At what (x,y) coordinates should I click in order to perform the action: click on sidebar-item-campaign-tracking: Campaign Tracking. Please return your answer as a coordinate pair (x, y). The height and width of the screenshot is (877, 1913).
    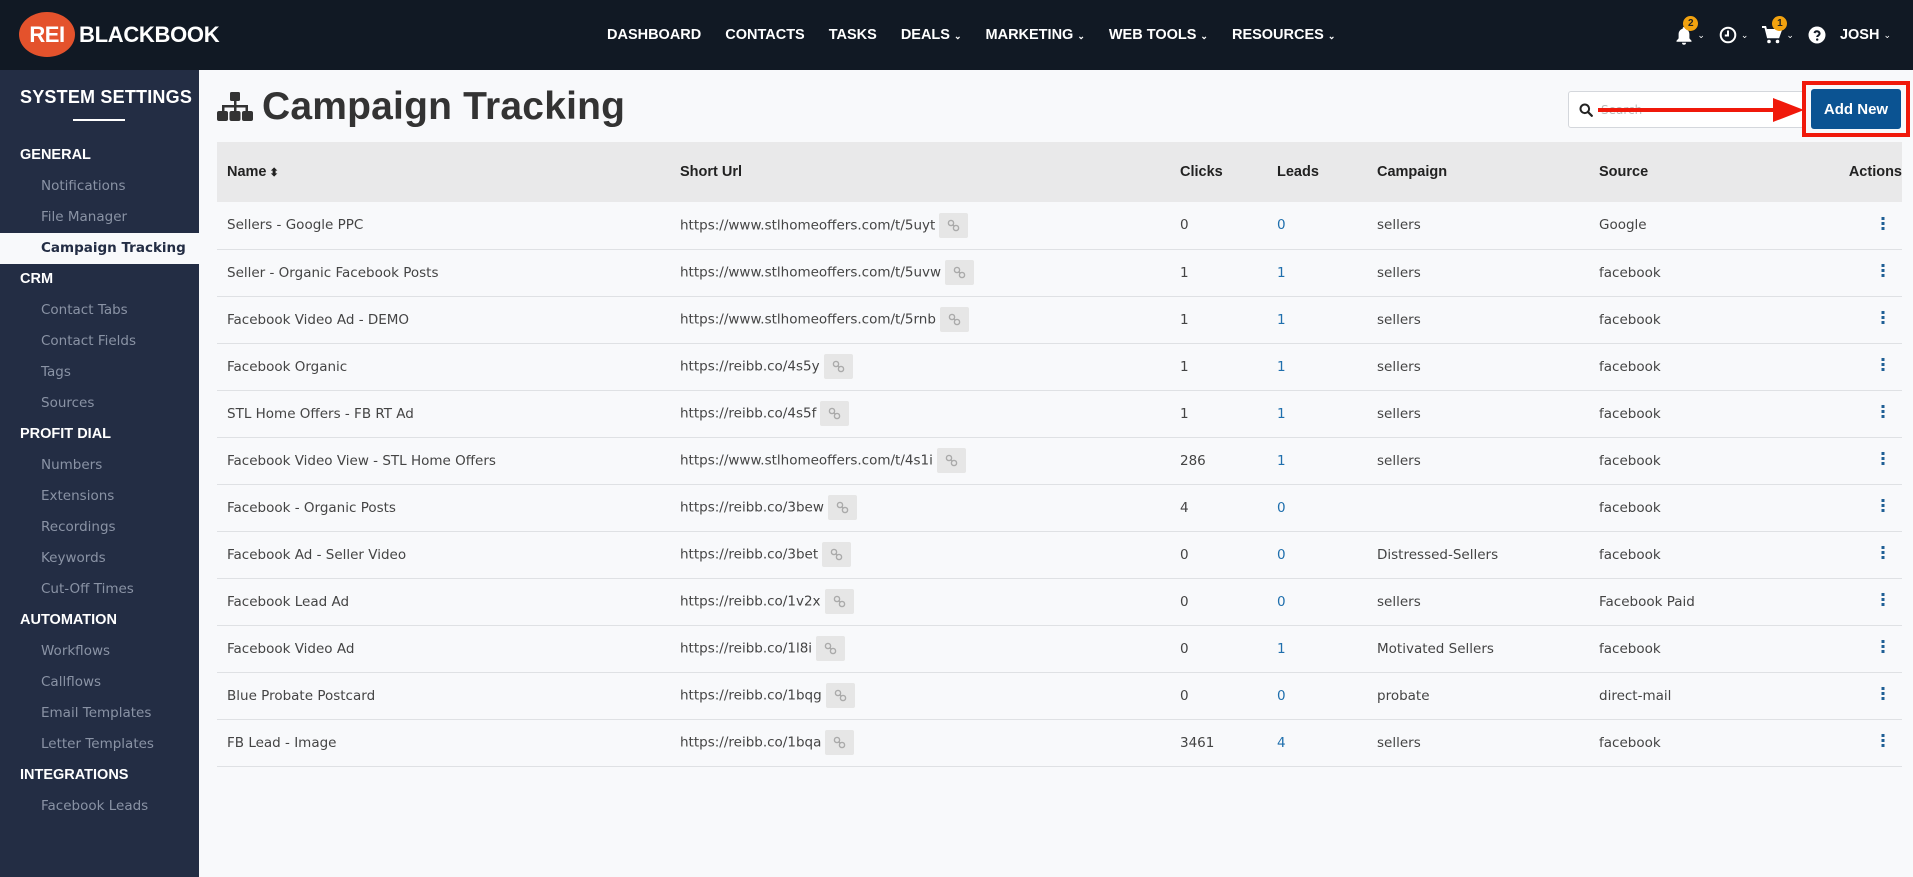
    Looking at the image, I should click on (99, 248).